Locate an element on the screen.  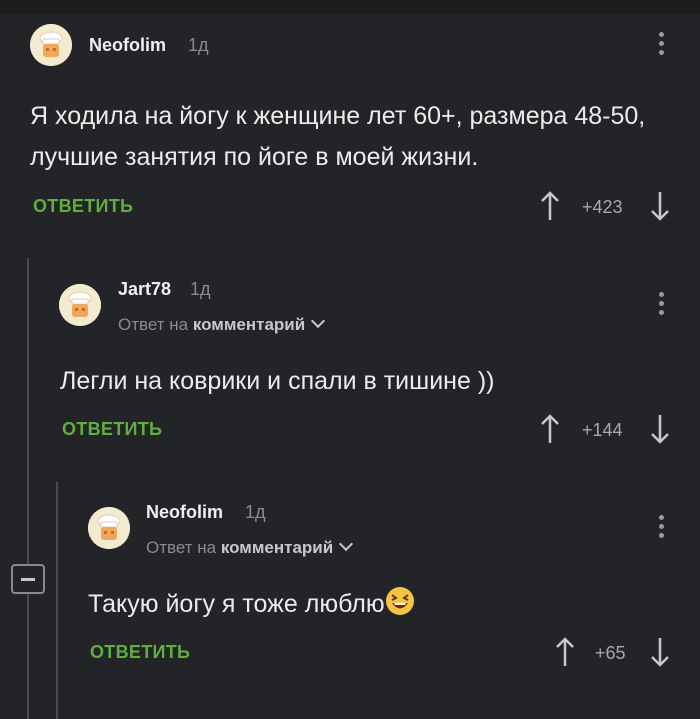
rating-value: +65 is located at coordinates (610, 653).